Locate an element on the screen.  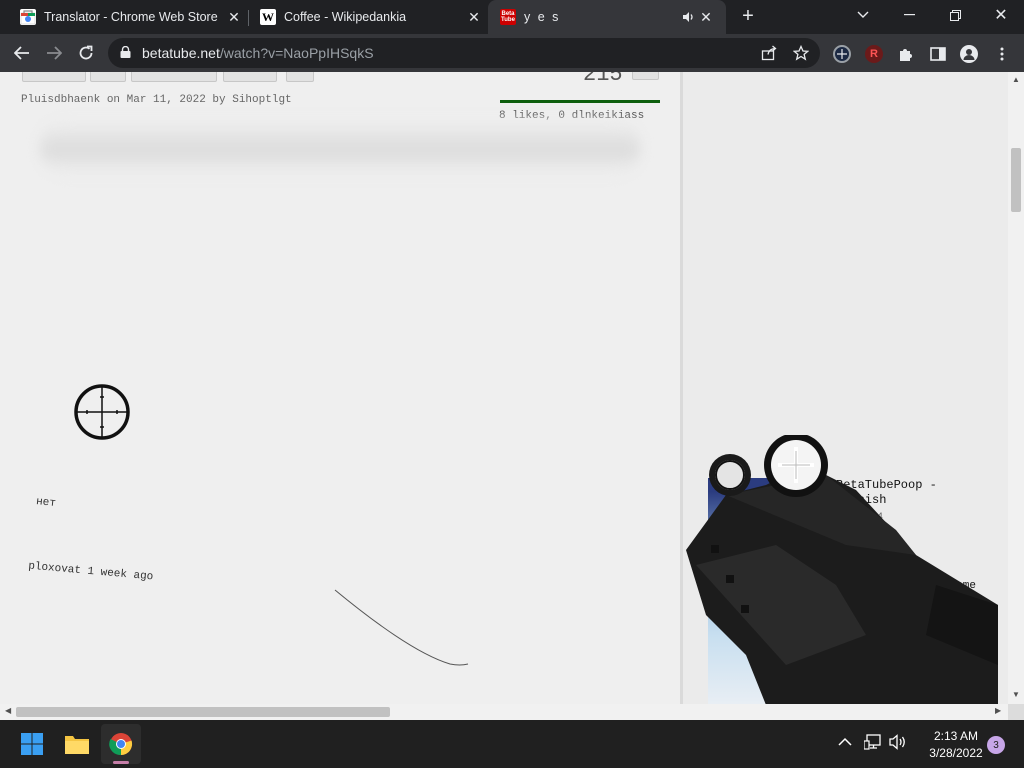
share-button is located at coordinates (174, 77).